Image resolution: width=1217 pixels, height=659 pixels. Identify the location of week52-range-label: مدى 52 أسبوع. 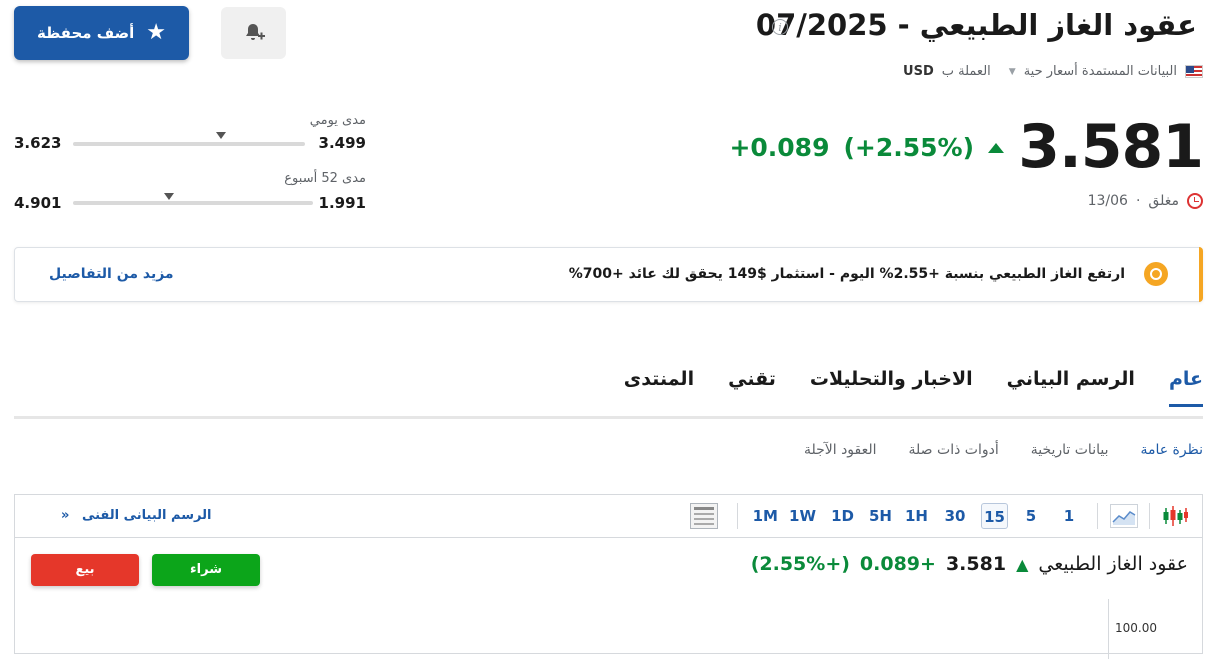
(325, 178).